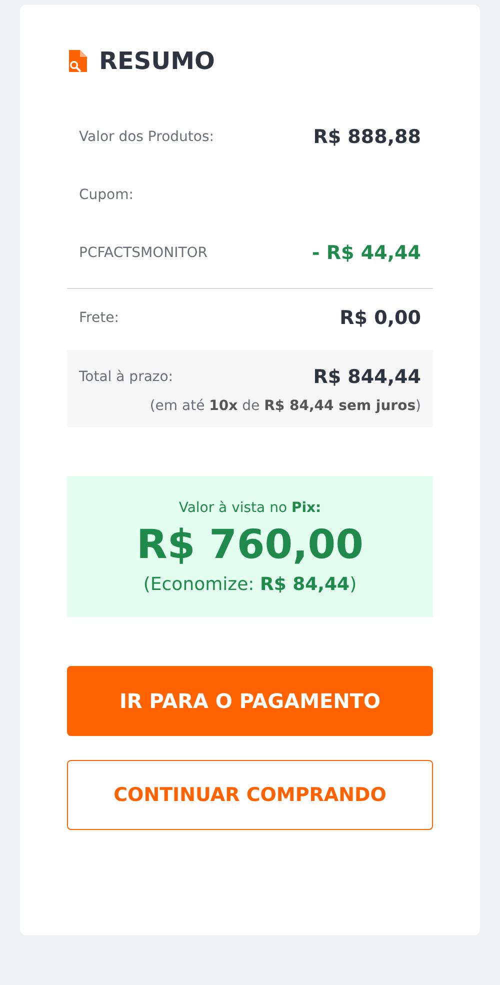 This screenshot has width=500, height=985. Describe the element at coordinates (126, 377) in the screenshot. I see `total-label: Total à prazo:` at that location.